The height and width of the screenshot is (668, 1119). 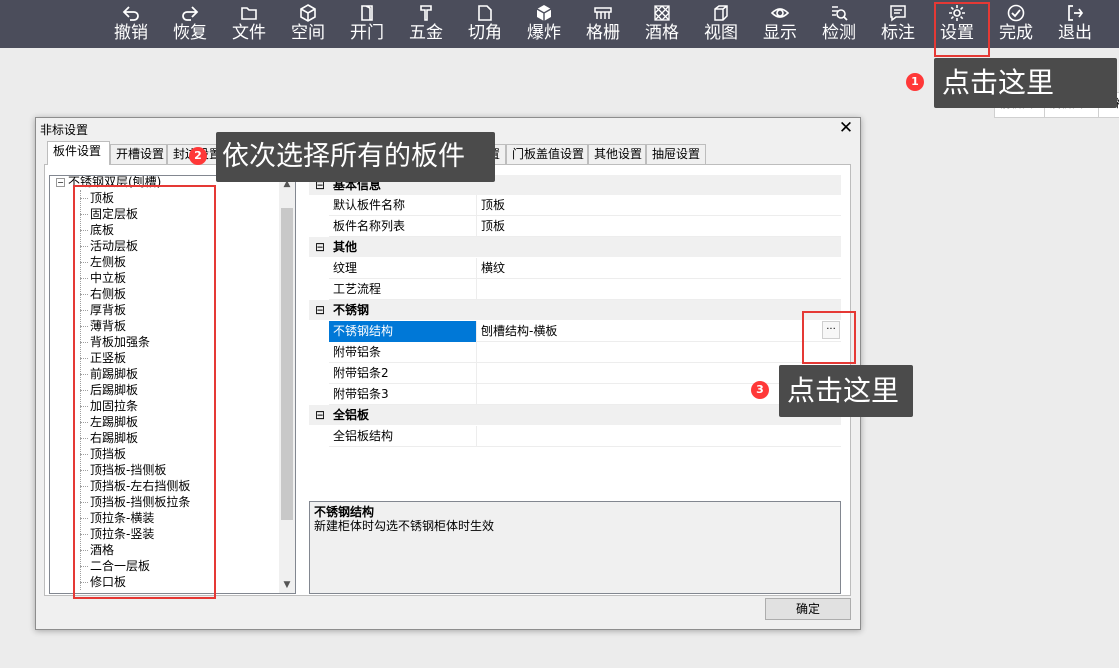 I want to click on toolbar-button-explode-cube: 爆炸, so click(x=544, y=24).